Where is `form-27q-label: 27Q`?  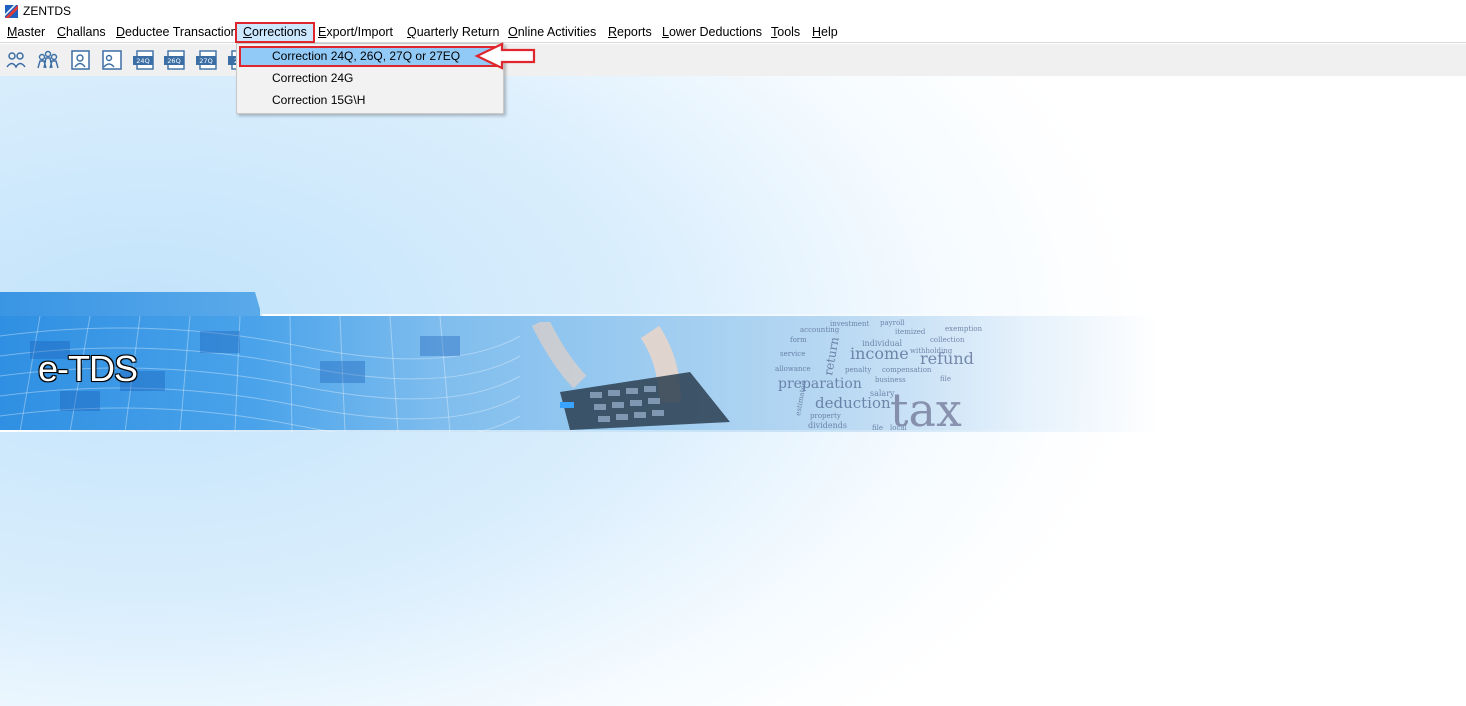 form-27q-label: 27Q is located at coordinates (205, 61).